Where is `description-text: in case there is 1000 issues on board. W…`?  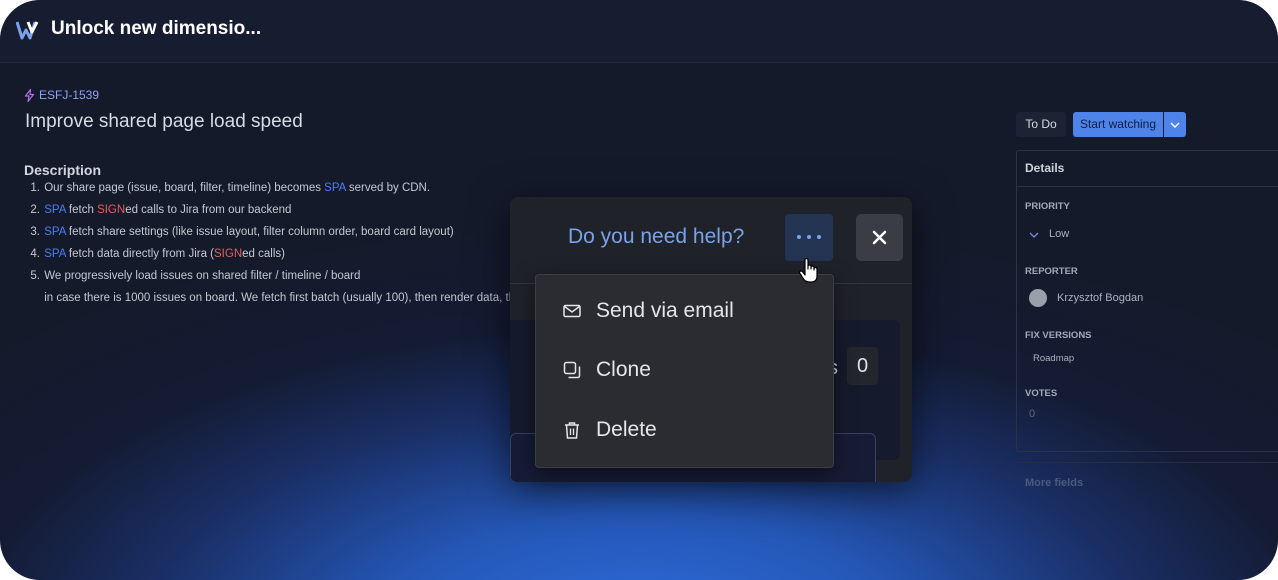 description-text: in case there is 1000 issues on board. W… is located at coordinates (283, 298).